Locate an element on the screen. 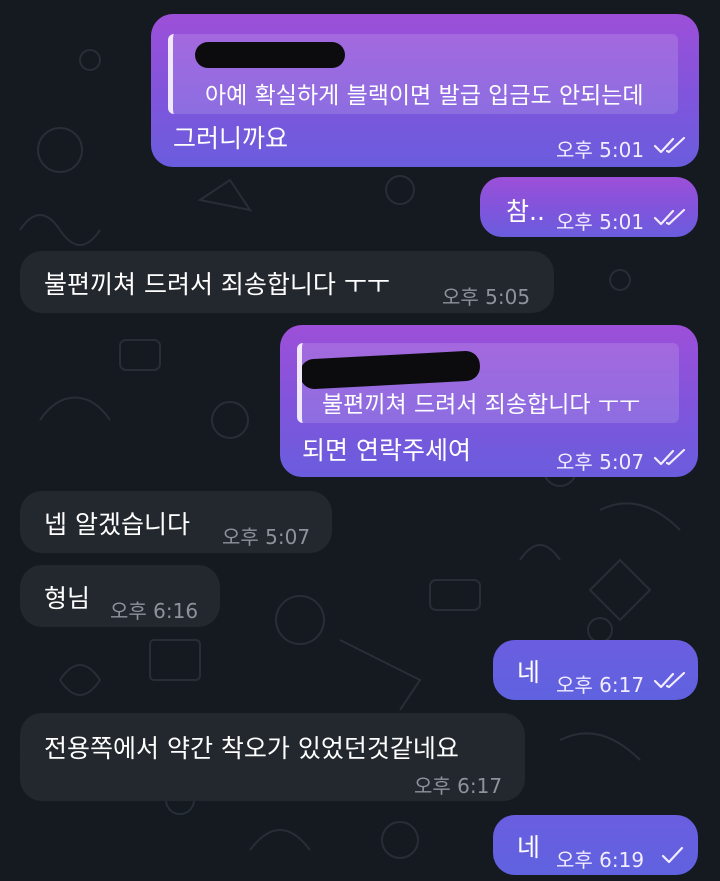 The width and height of the screenshot is (720, 881). message-bubble: 전용쪽에서 약간 착오가 있었던것같네요 오후 6:17 is located at coordinates (272, 757).